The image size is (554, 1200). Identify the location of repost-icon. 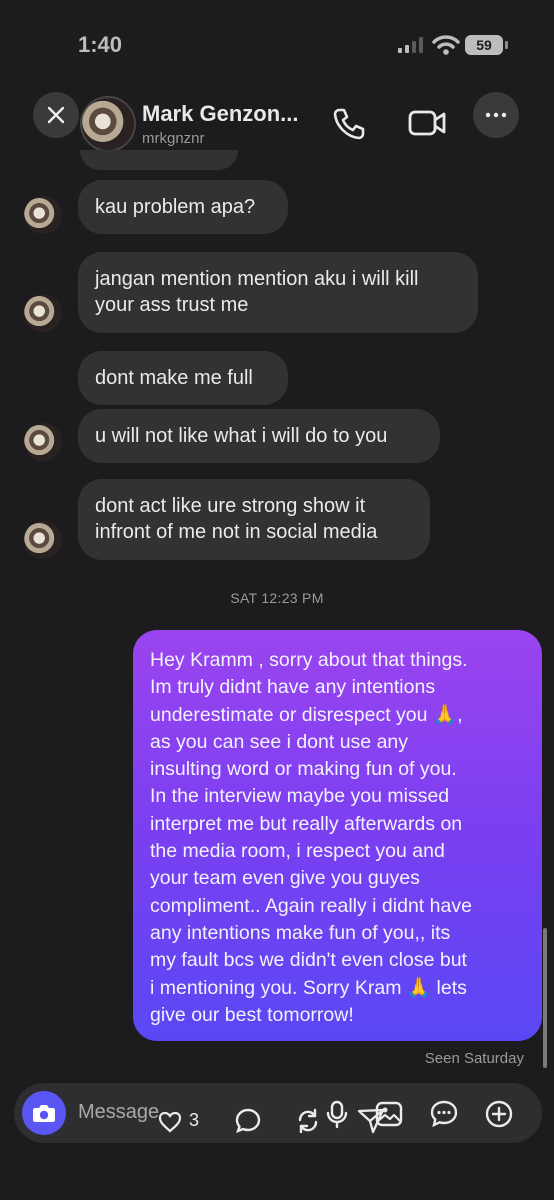
(308, 1121).